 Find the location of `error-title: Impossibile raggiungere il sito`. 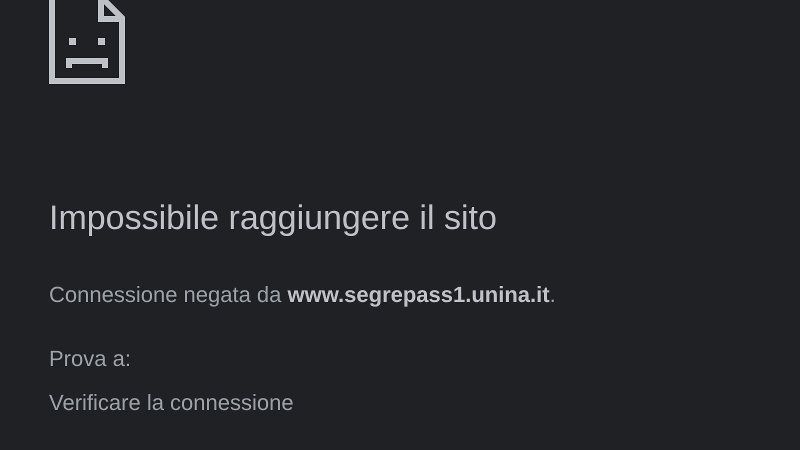

error-title: Impossibile raggiungere il sito is located at coordinates (273, 218).